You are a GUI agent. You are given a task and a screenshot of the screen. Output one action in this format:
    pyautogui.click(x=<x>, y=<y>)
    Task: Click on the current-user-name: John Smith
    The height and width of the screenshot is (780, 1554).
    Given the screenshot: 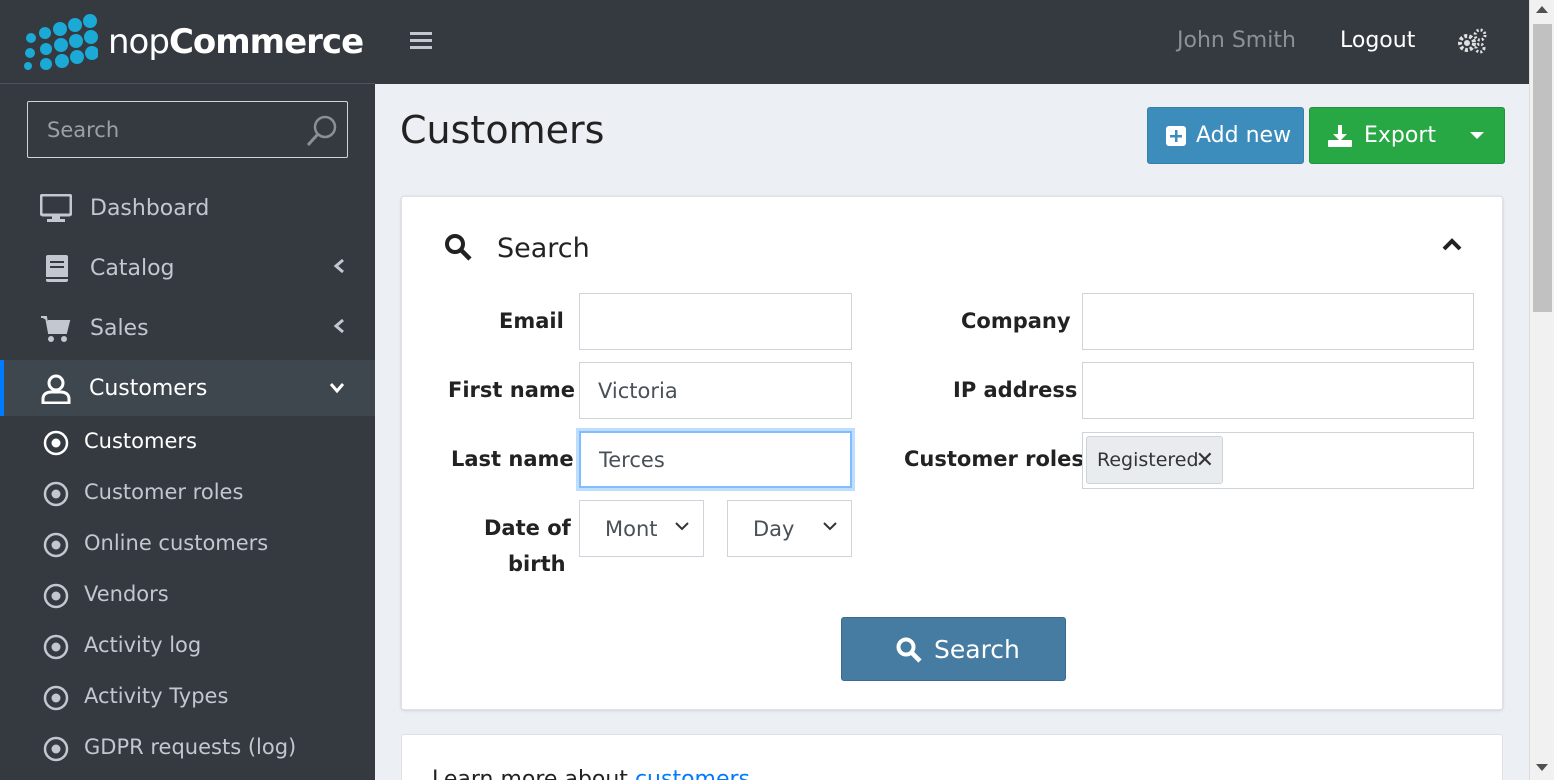 What is the action you would take?
    pyautogui.click(x=1236, y=40)
    